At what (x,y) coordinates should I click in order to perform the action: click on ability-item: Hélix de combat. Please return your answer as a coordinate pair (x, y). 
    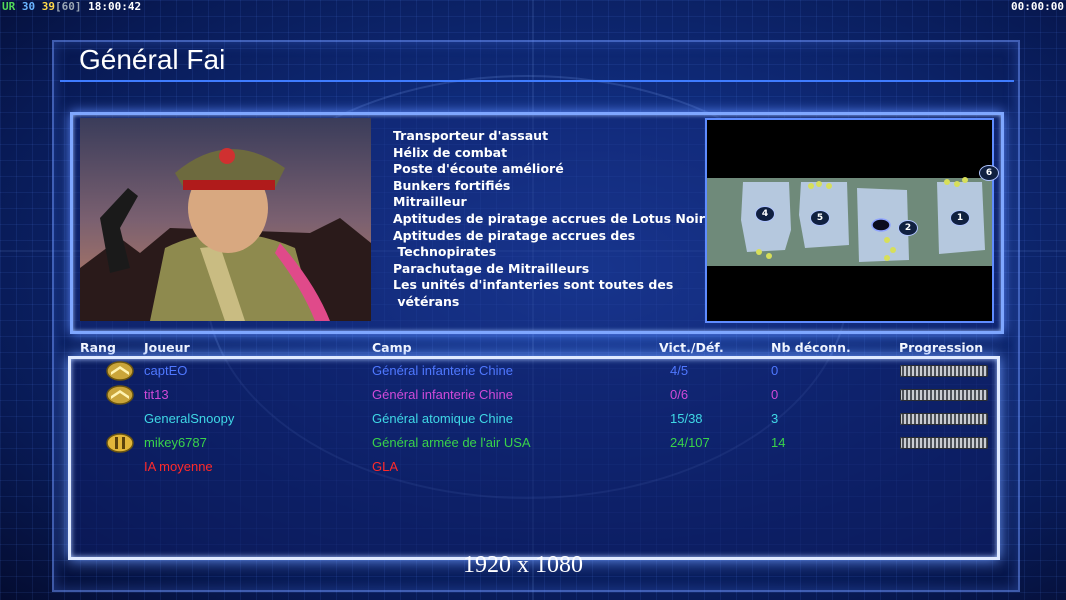
    Looking at the image, I should click on (450, 152).